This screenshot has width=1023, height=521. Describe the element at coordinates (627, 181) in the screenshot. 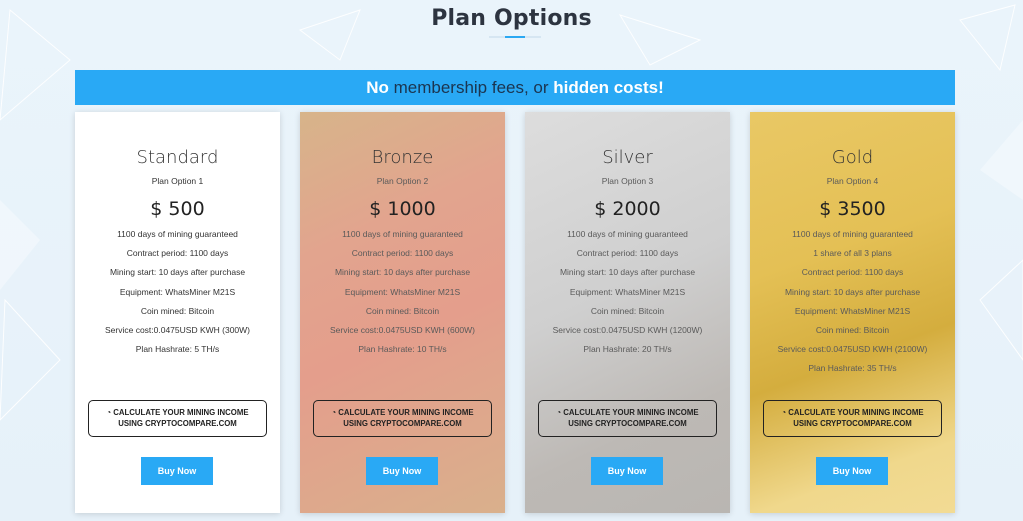

I see `plan-subtitle: Plan Option 3` at that location.